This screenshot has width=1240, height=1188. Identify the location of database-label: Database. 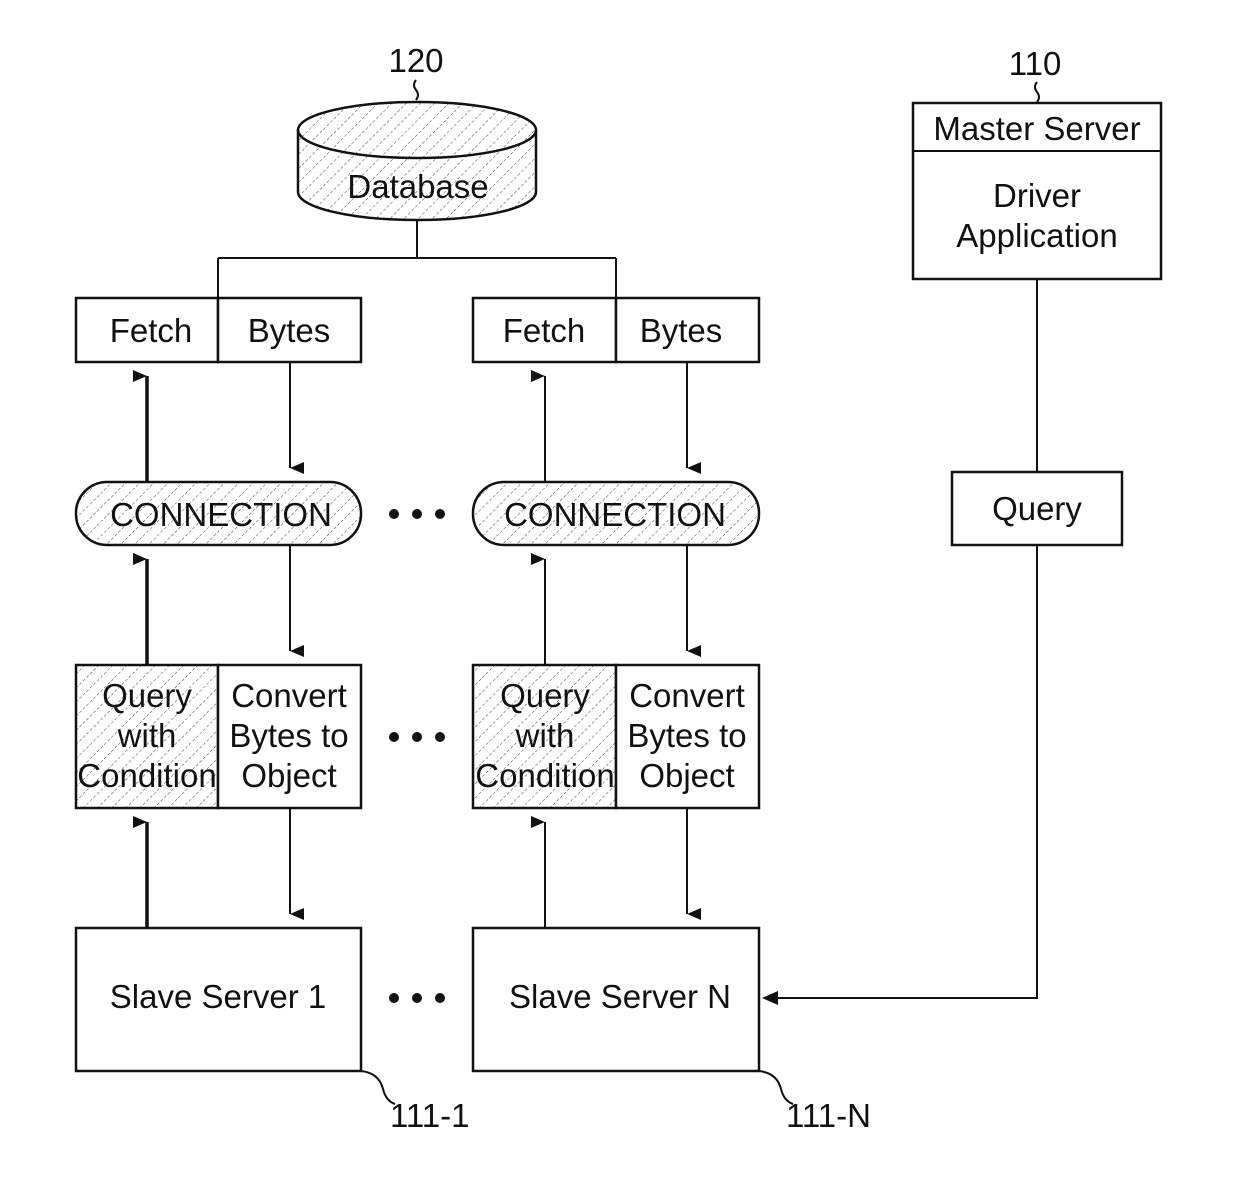
(417, 186).